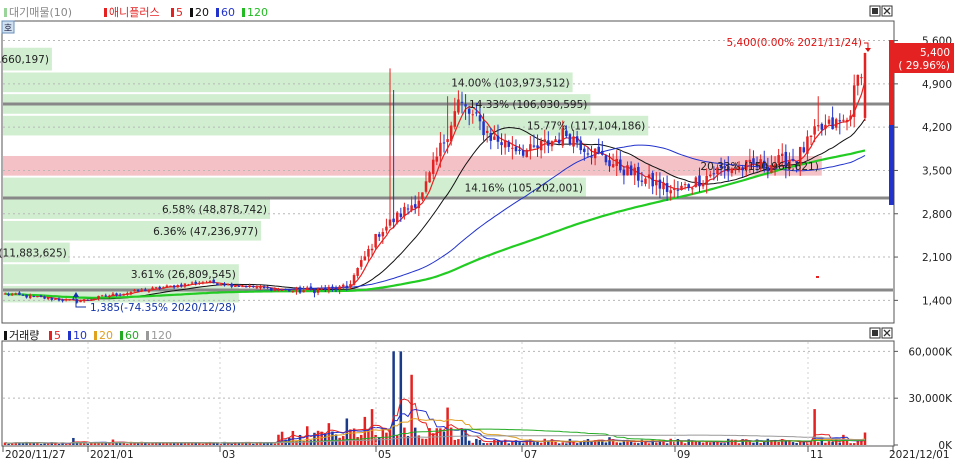  Describe the element at coordinates (887, 333) in the screenshot. I see `volume-panel-close-button` at that location.